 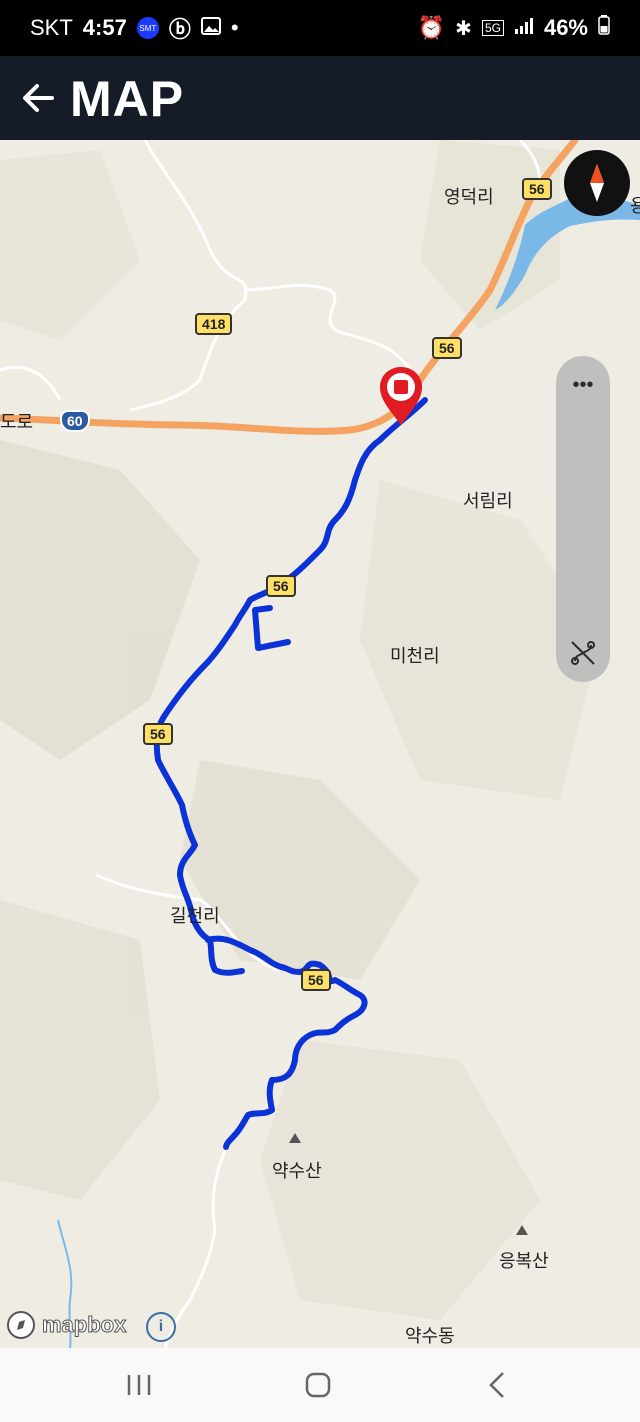 I want to click on more-options-icon: •••, so click(x=583, y=385).